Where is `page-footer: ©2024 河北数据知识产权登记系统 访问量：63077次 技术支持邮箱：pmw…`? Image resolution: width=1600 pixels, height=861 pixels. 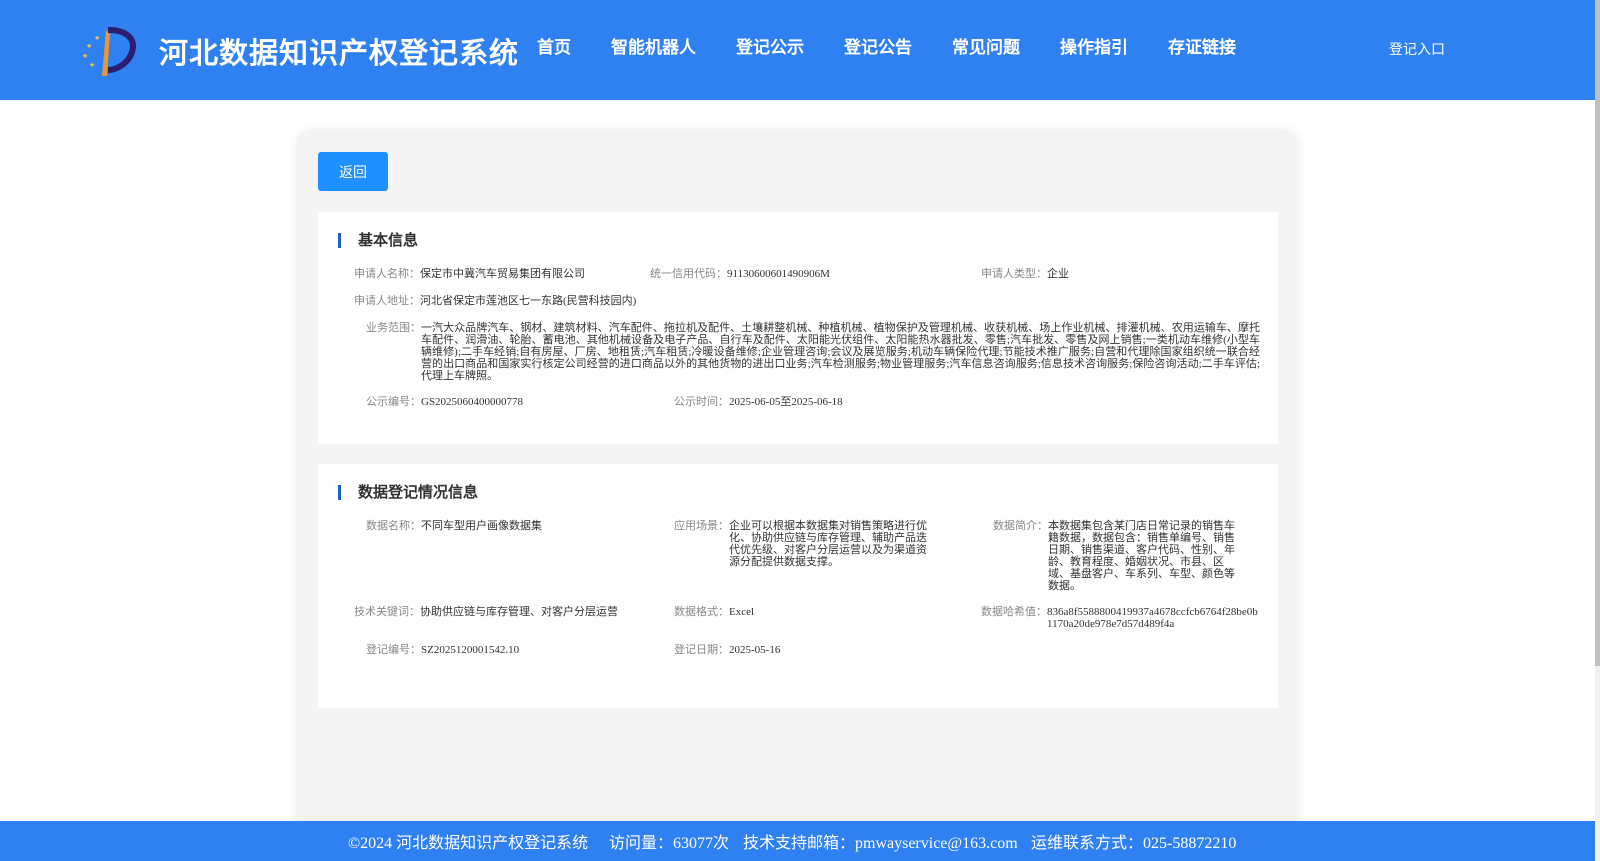 page-footer: ©2024 河北数据知识产权登记系统 访问量：63077次 技术支持邮箱：pmw… is located at coordinates (797, 841).